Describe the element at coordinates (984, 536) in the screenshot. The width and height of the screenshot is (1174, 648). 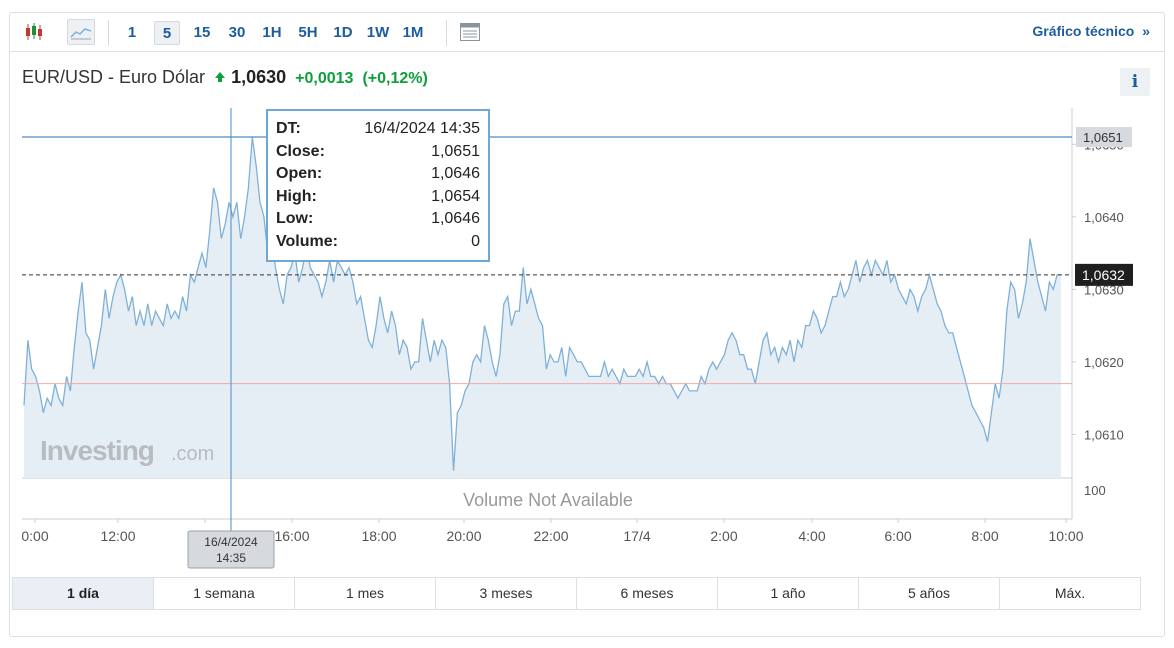
I see `x-tick-label: 8:00` at that location.